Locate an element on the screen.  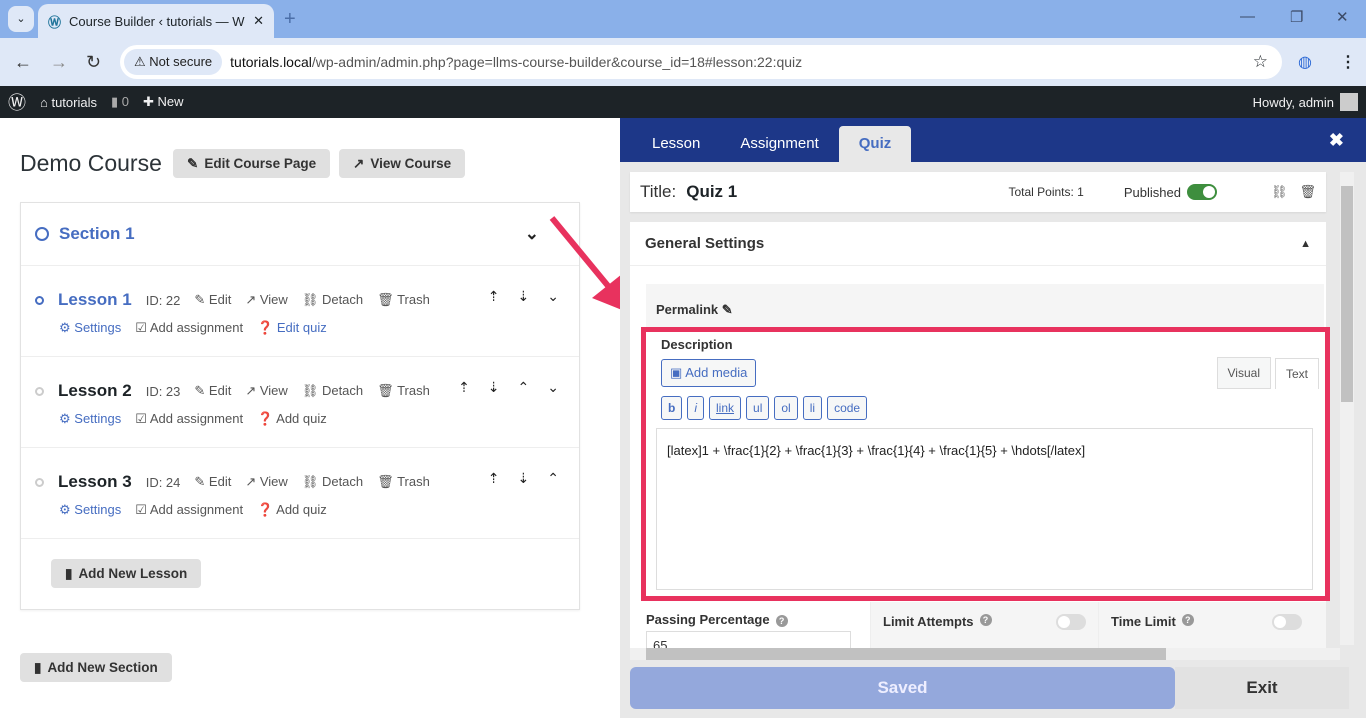
not-secure-badge: ⚠ Not secure is located at coordinates (173, 62).